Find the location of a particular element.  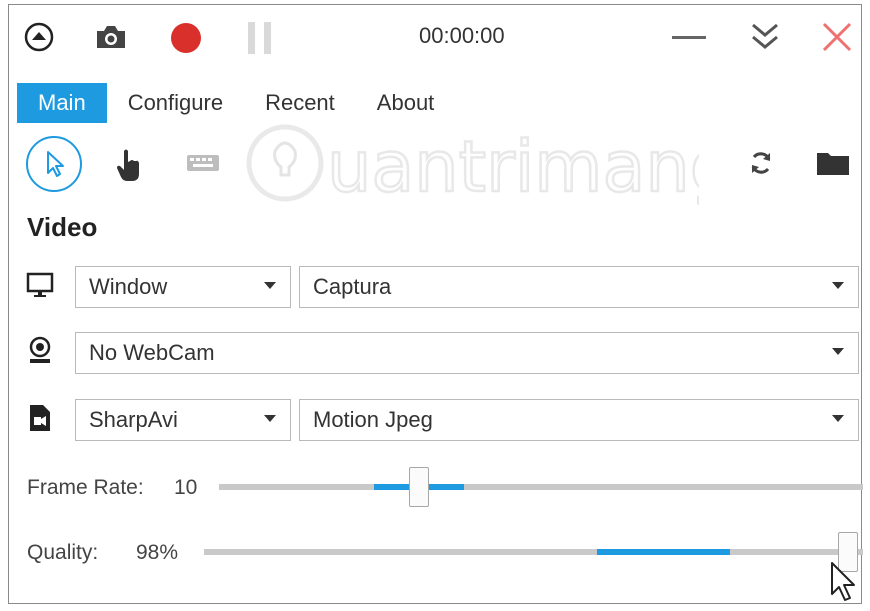

hand-icon is located at coordinates (129, 165).